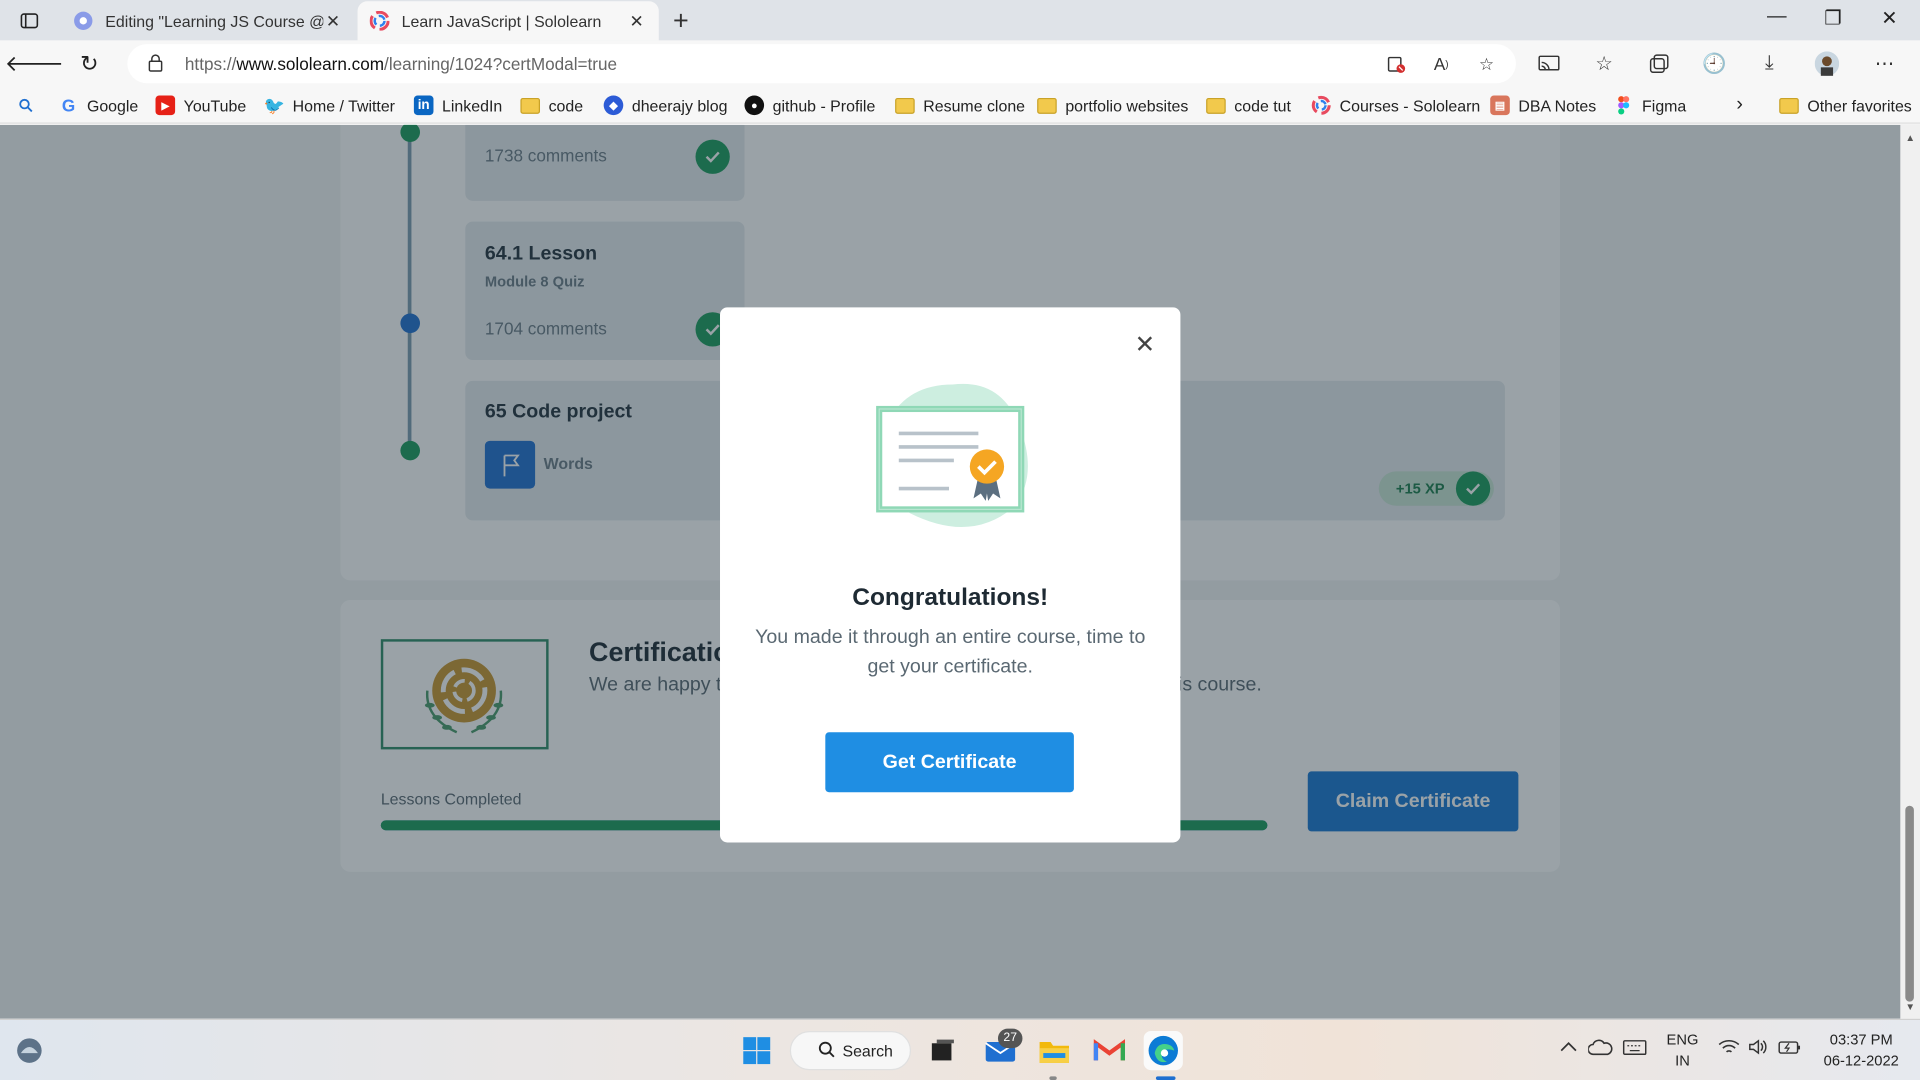  I want to click on tab-title: Learn JavaScript | Sololearn, so click(501, 21).